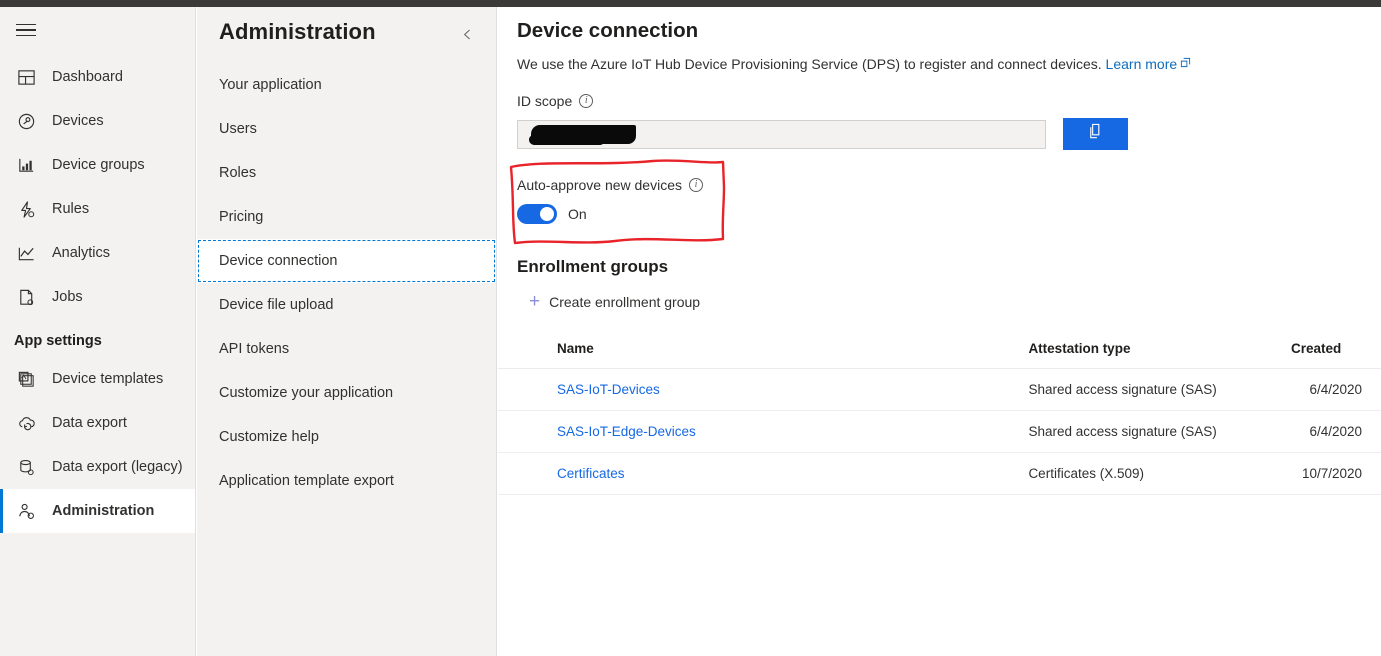 The width and height of the screenshot is (1381, 656). Describe the element at coordinates (591, 473) in the screenshot. I see `enrollment-group-link: Certificates` at that location.